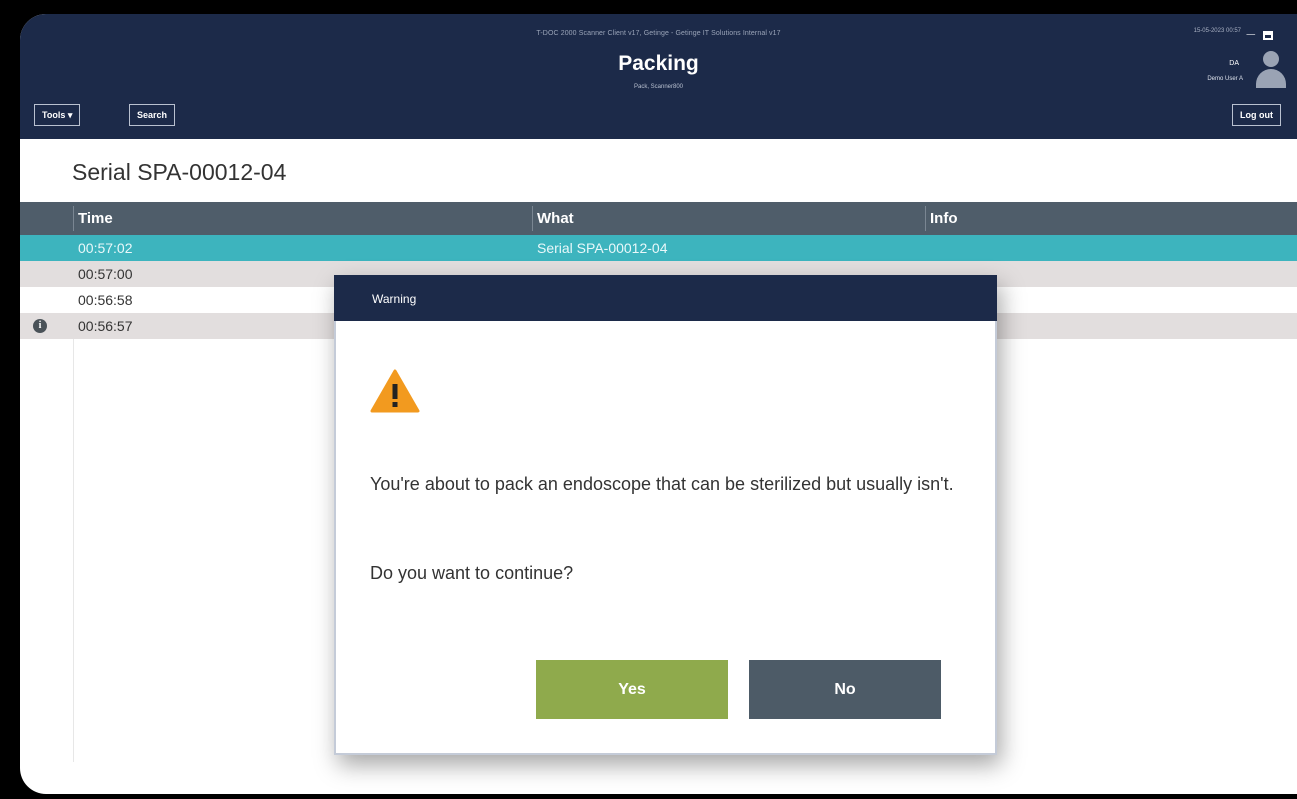 The image size is (1297, 799). What do you see at coordinates (105, 326) in the screenshot?
I see `row-time: 00:56:57` at bounding box center [105, 326].